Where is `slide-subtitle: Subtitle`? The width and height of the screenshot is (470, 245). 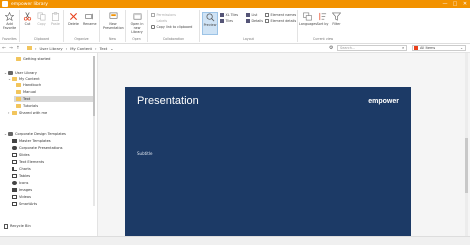 slide-subtitle: Subtitle is located at coordinates (145, 153).